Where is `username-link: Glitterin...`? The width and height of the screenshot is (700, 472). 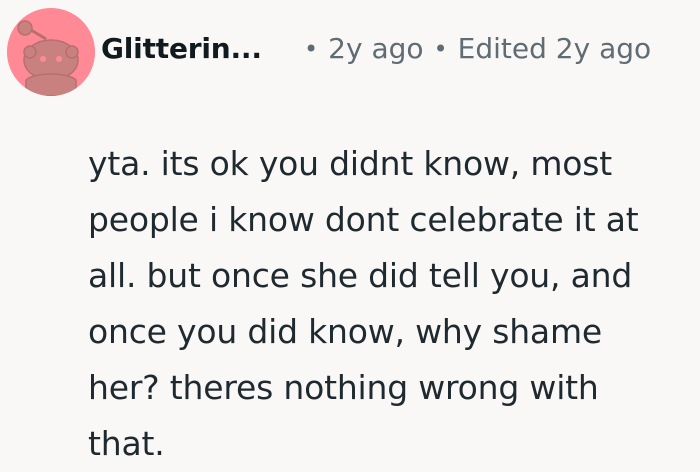
username-link: Glitterin... is located at coordinates (181, 49).